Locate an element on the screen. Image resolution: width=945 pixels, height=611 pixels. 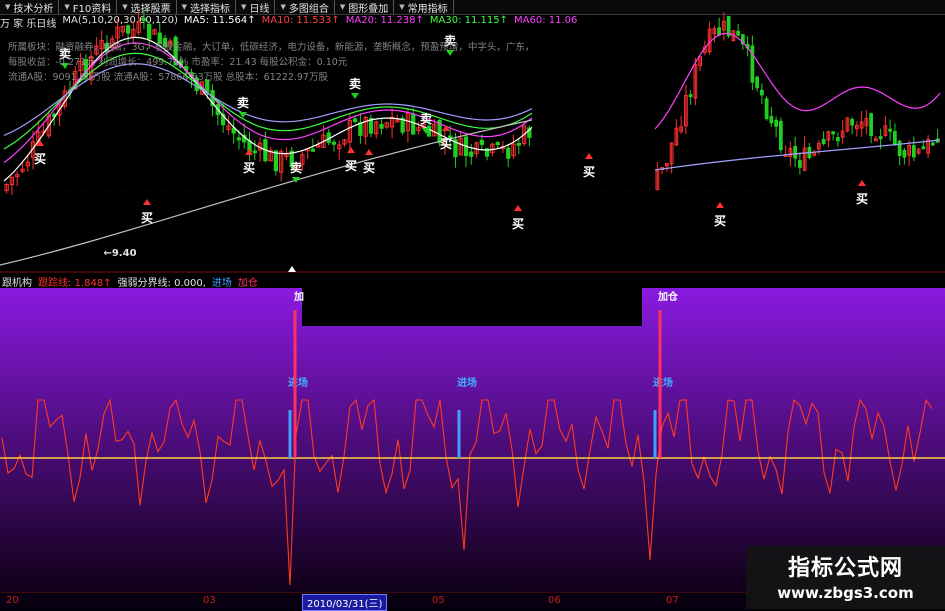
ma30-line-right is located at coordinates (797, 155).